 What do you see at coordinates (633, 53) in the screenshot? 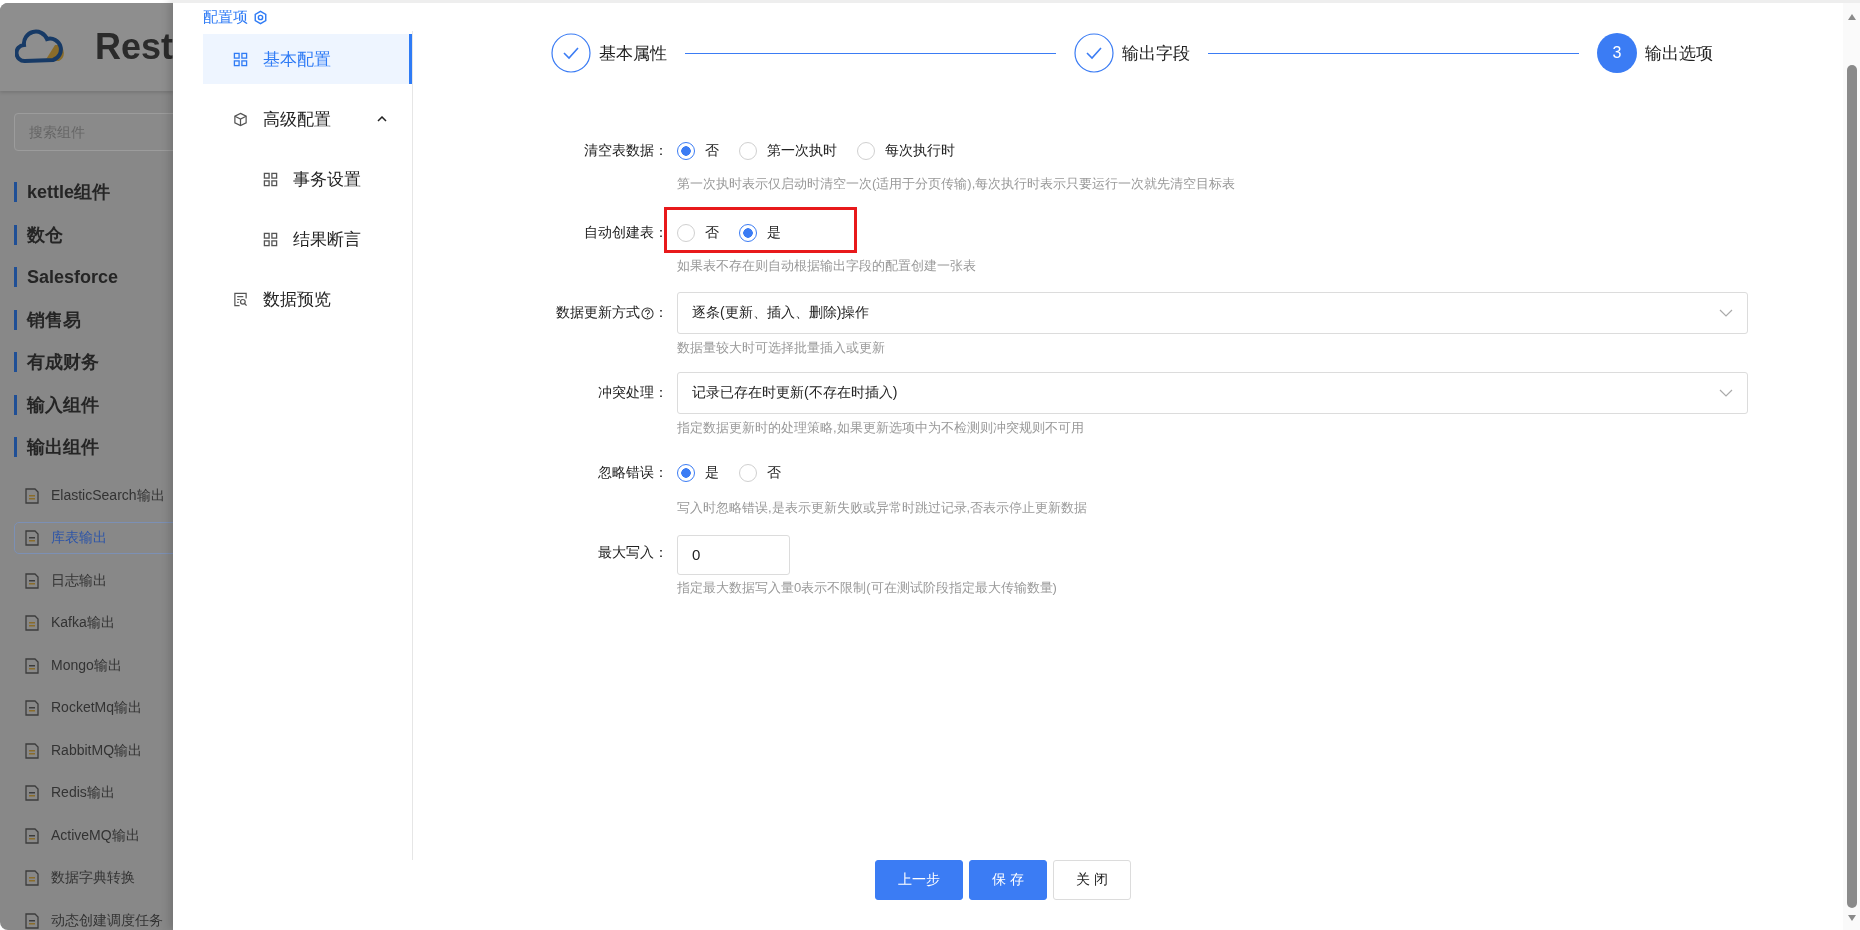
I see `step-label: 基本属性` at bounding box center [633, 53].